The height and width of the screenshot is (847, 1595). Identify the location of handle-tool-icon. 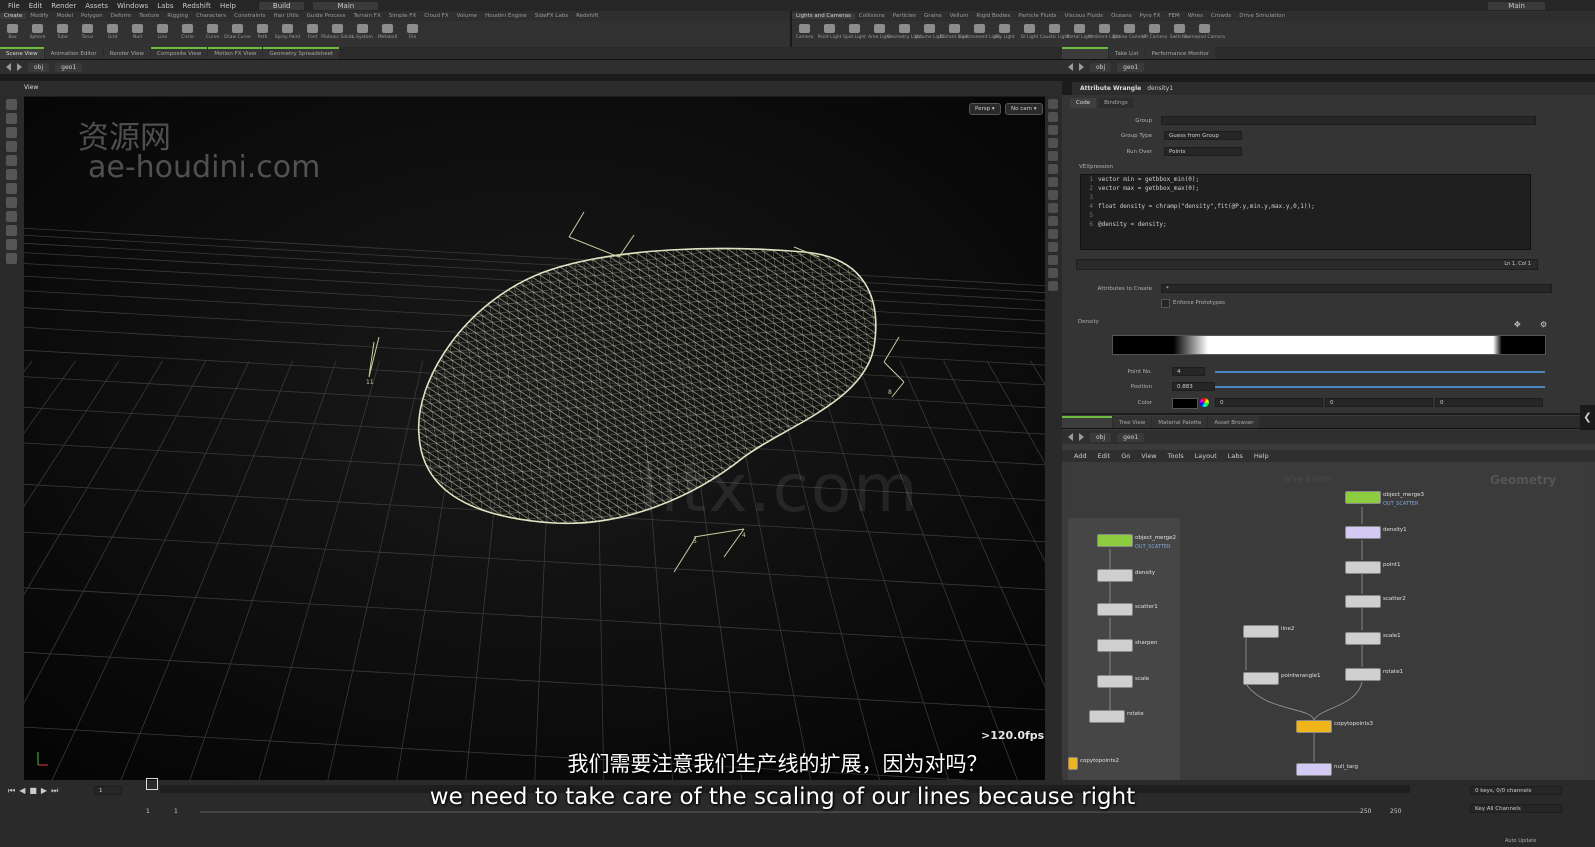
(11, 160).